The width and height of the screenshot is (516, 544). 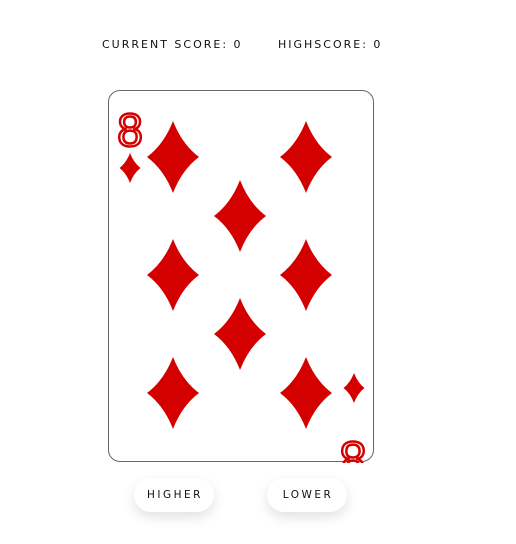 I want to click on current-score: CURRENT SCORE: 0, so click(x=172, y=44).